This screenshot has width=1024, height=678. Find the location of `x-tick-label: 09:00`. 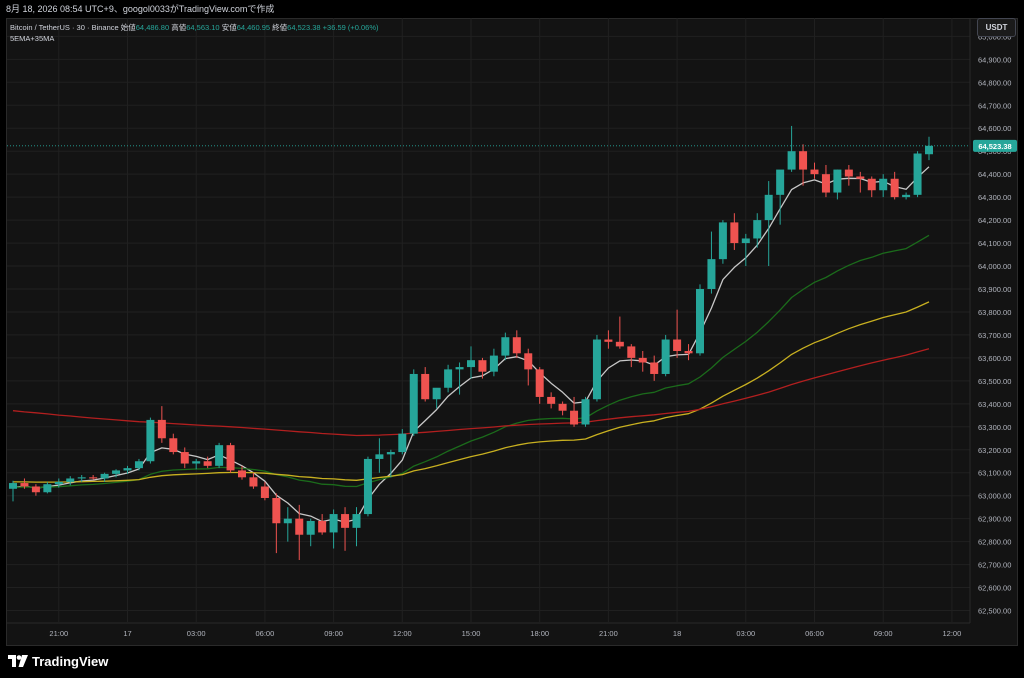

x-tick-label: 09:00 is located at coordinates (883, 633).